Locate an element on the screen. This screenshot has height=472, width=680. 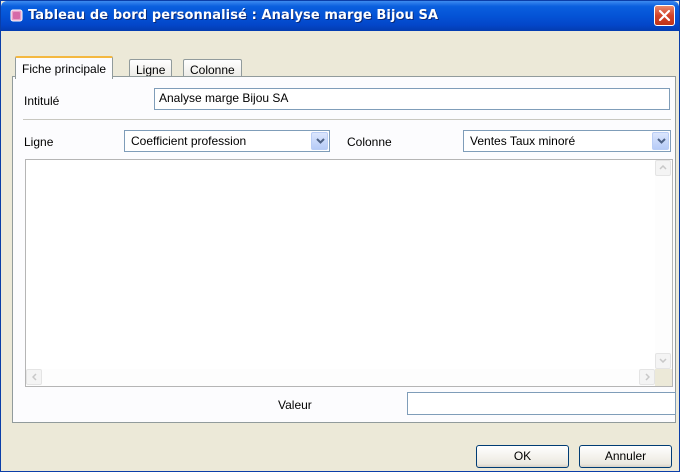
colonne-label: Colonne is located at coordinates (369, 142).